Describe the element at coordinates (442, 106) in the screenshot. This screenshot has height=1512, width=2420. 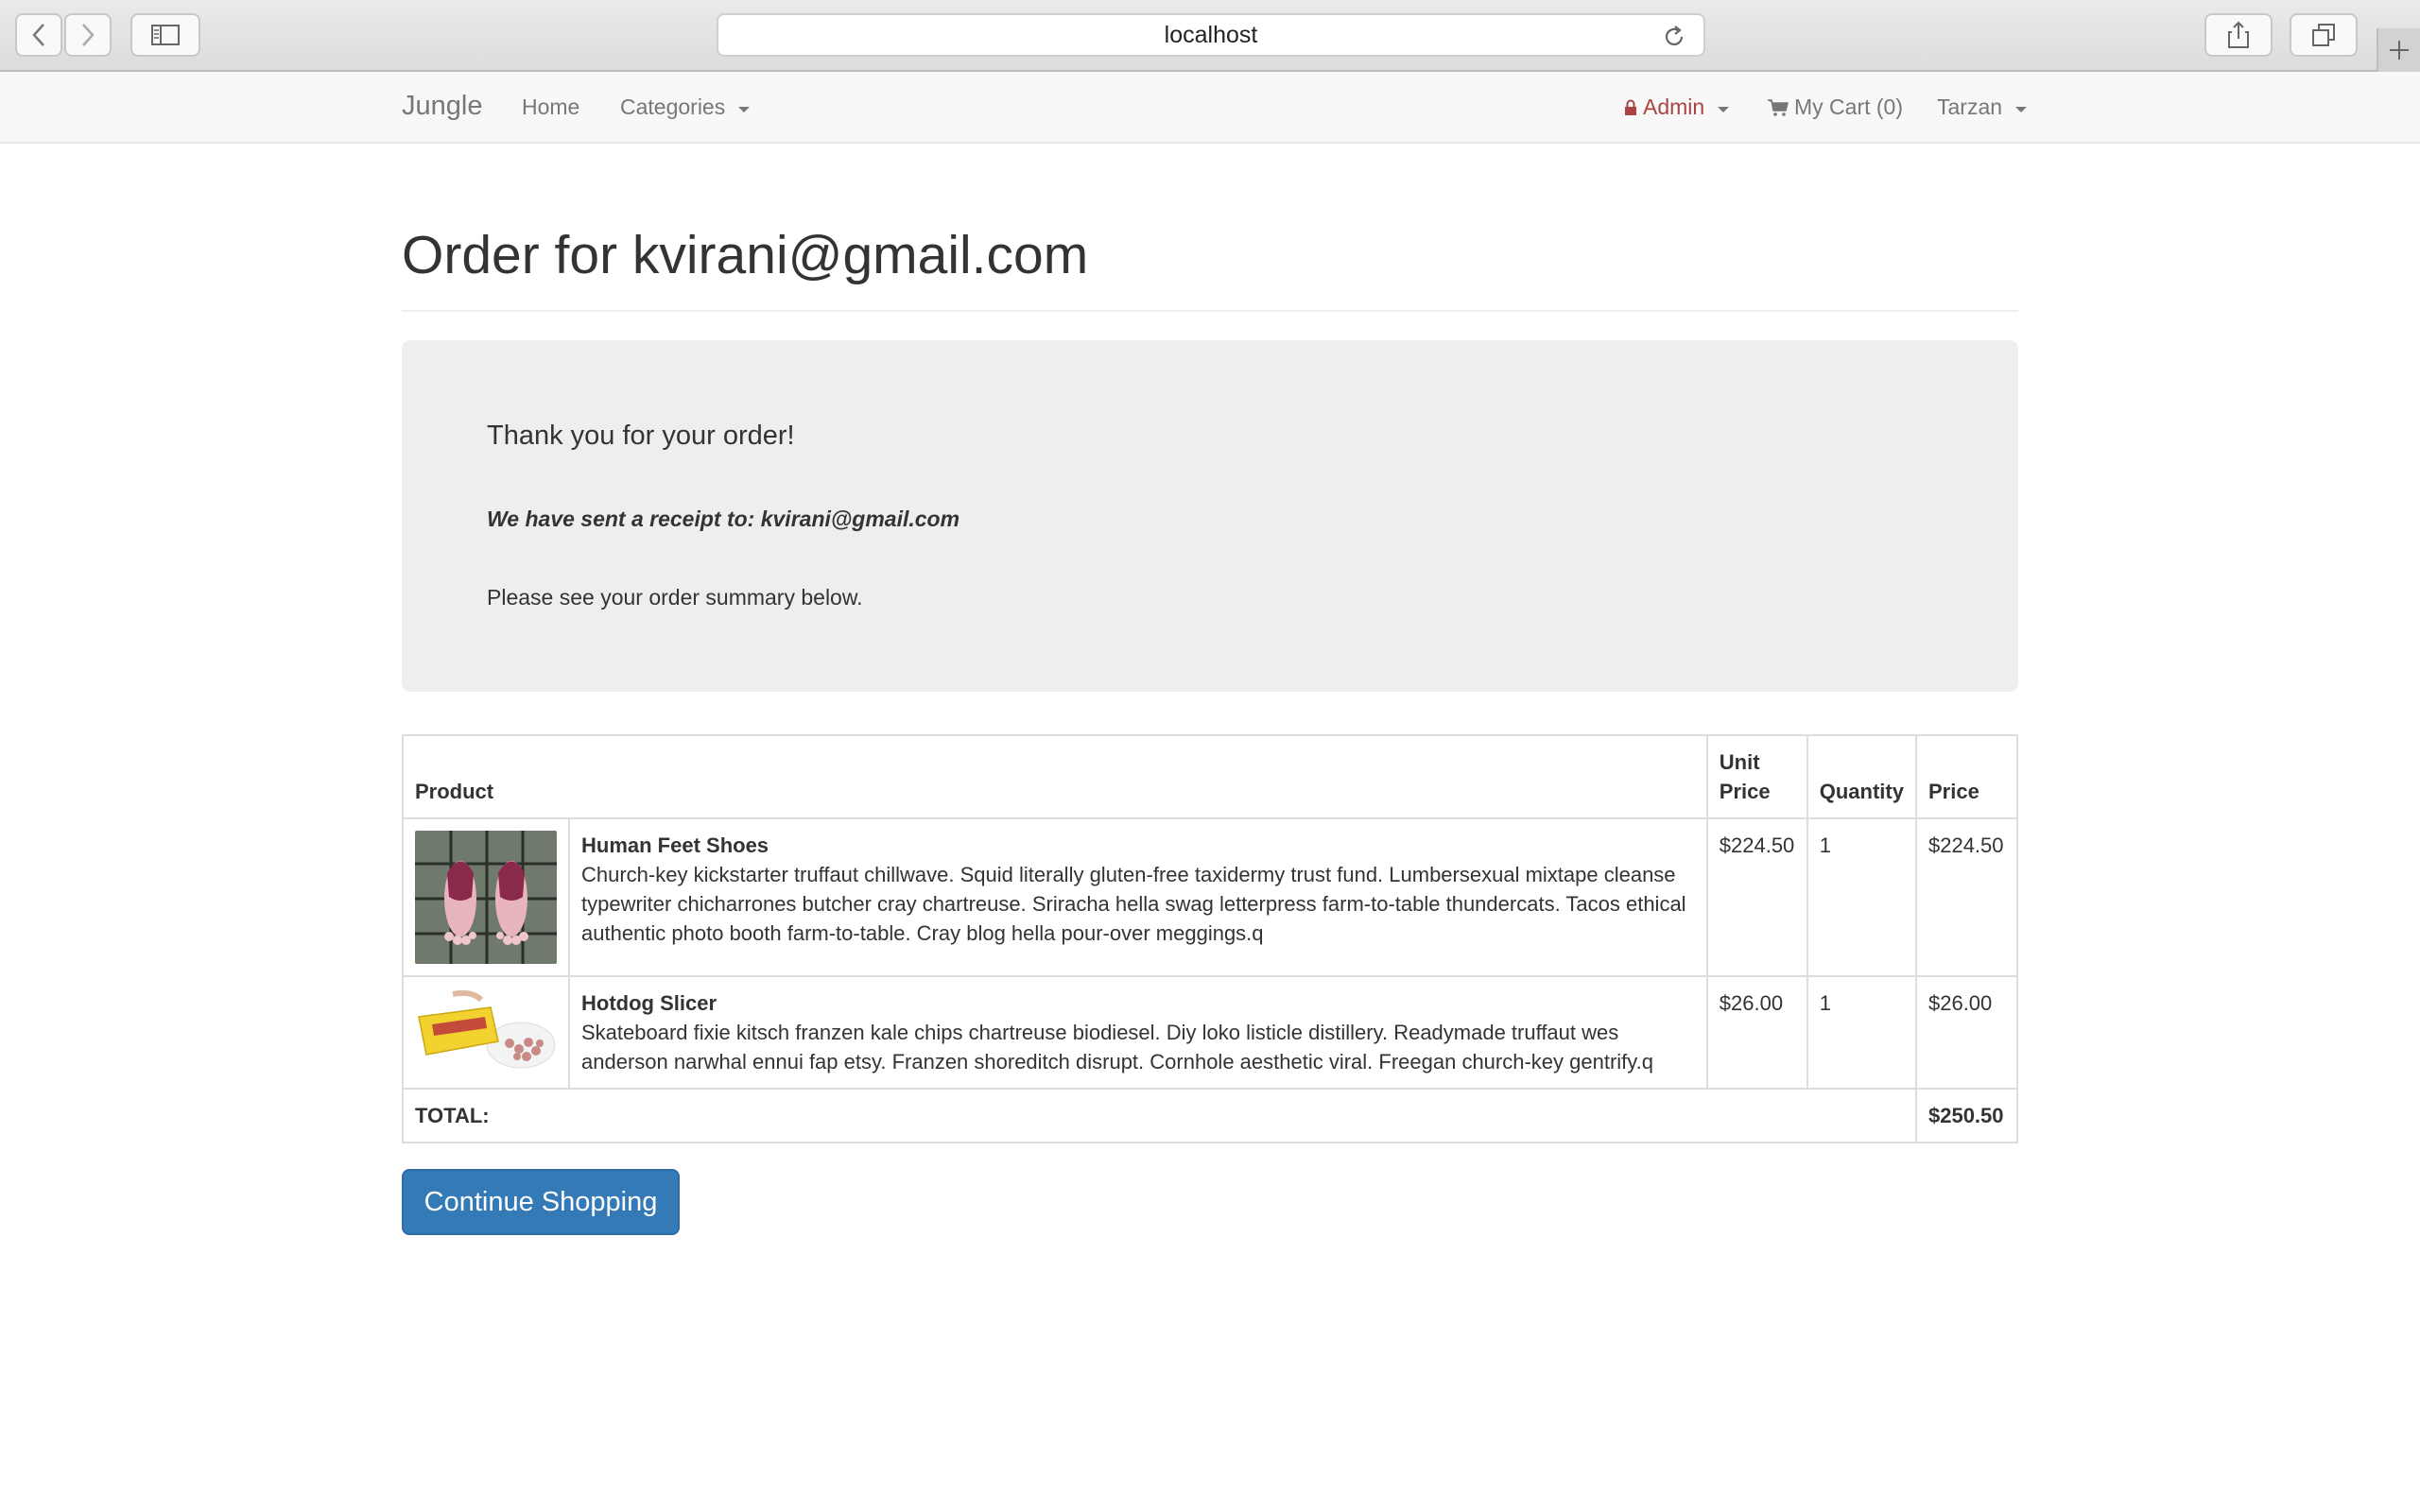
I see `brand-link: Jungle` at that location.